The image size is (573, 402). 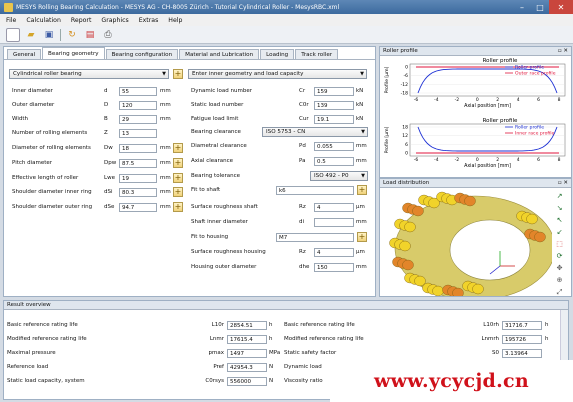 What do you see at coordinates (47, 339) in the screenshot?
I see `result-label: Modified reference rating life` at bounding box center [47, 339].